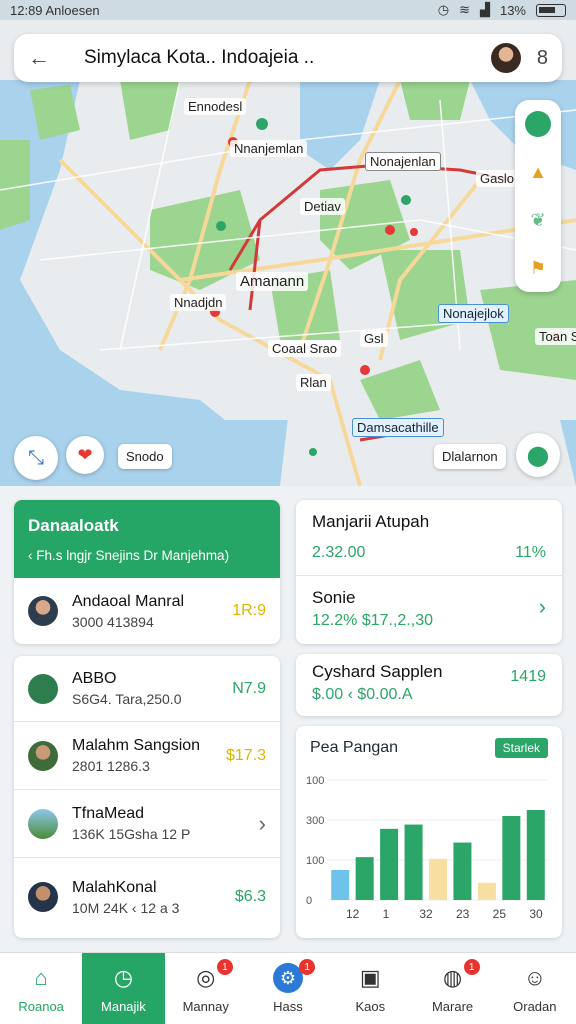 The image size is (576, 1024). What do you see at coordinates (85, 455) in the screenshot?
I see `poi-button: ❤` at bounding box center [85, 455].